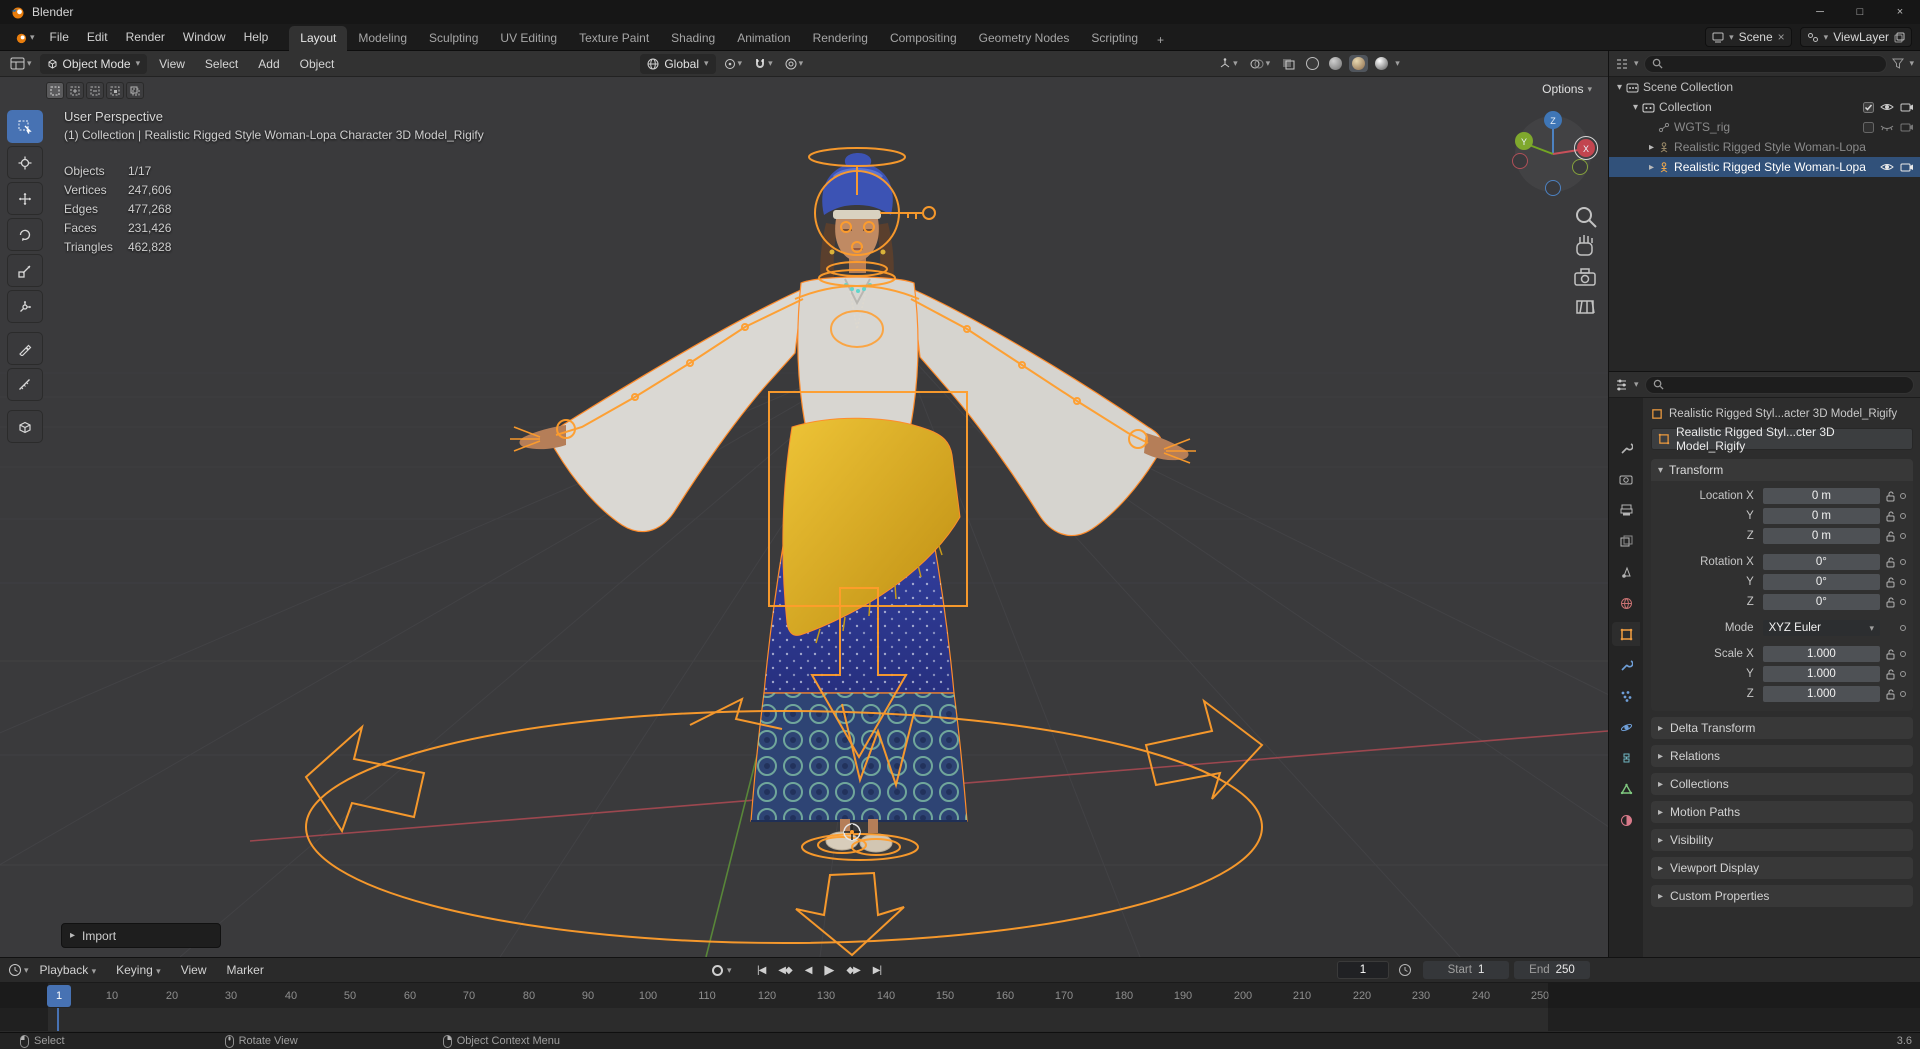 The width and height of the screenshot is (1920, 1049). I want to click on gizmo-x-neg, so click(1520, 161).